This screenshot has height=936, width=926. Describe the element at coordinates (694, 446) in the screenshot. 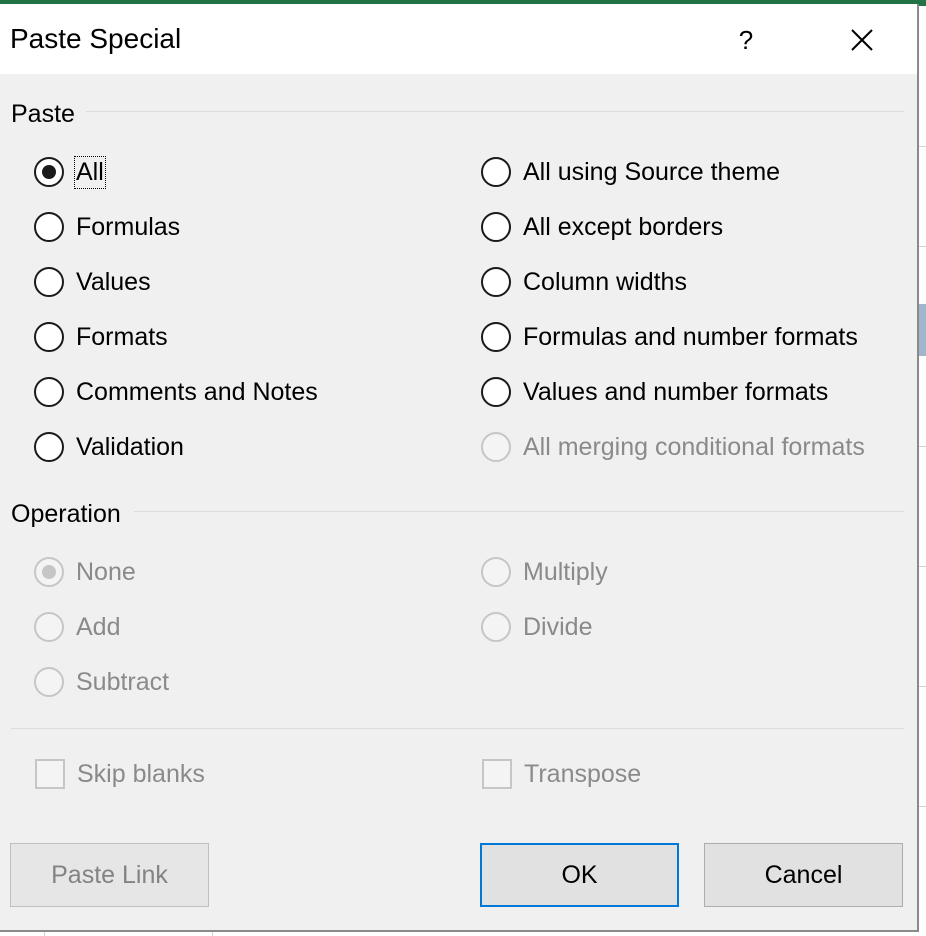

I see `option-label: All merging conditional formats` at that location.